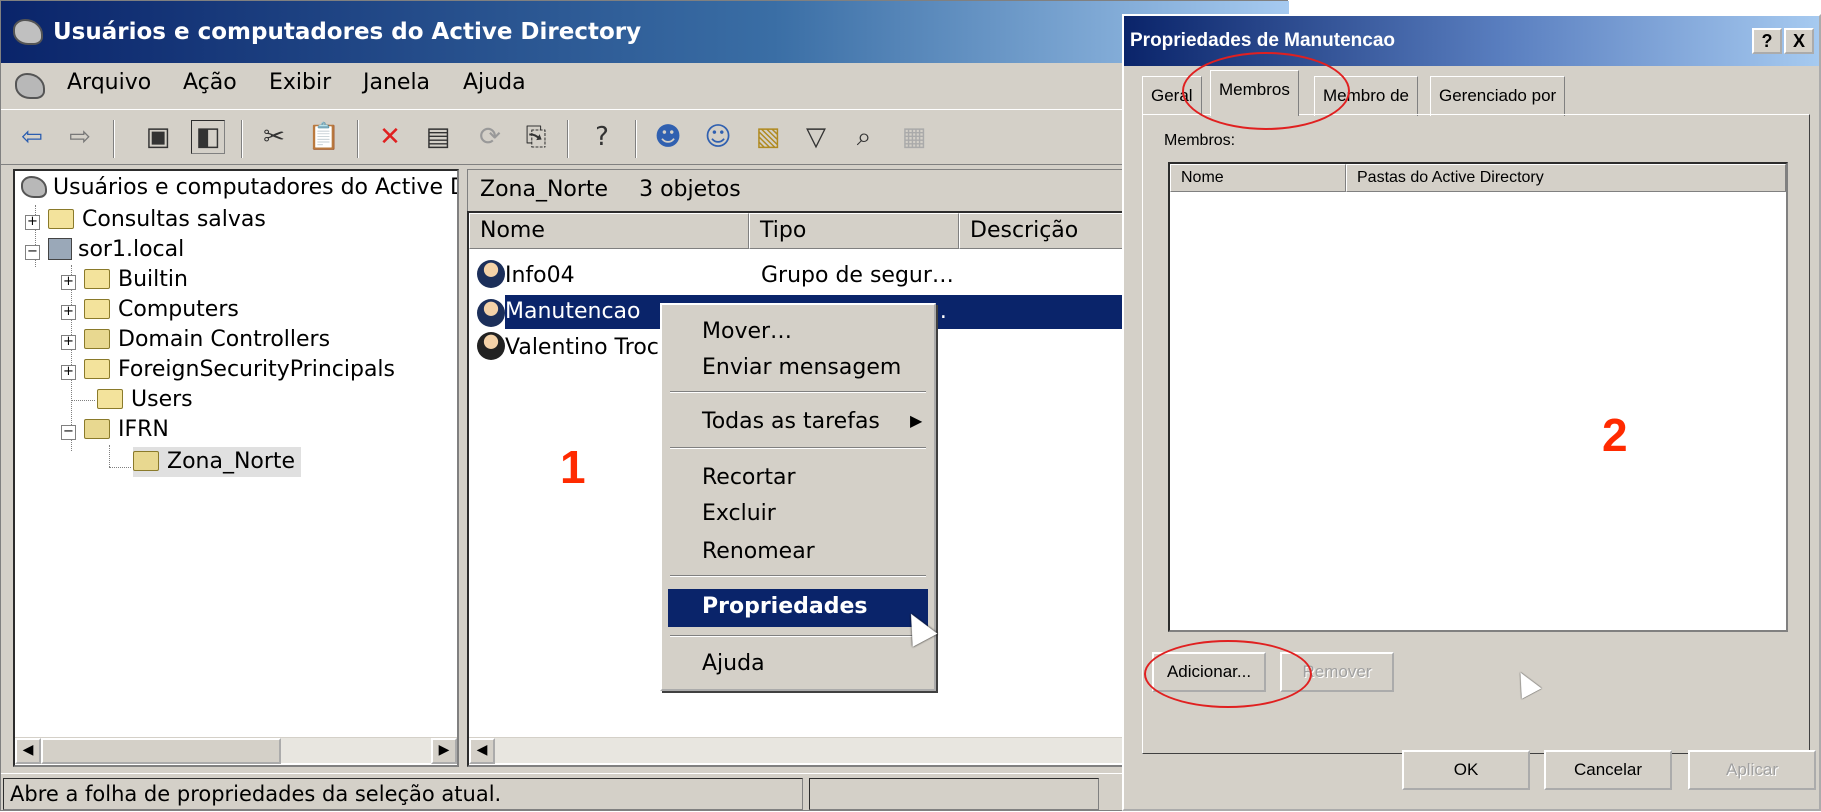 This screenshot has height=812, width=1821. Describe the element at coordinates (490, 137) in the screenshot. I see `refresh-icon: ⟳` at that location.